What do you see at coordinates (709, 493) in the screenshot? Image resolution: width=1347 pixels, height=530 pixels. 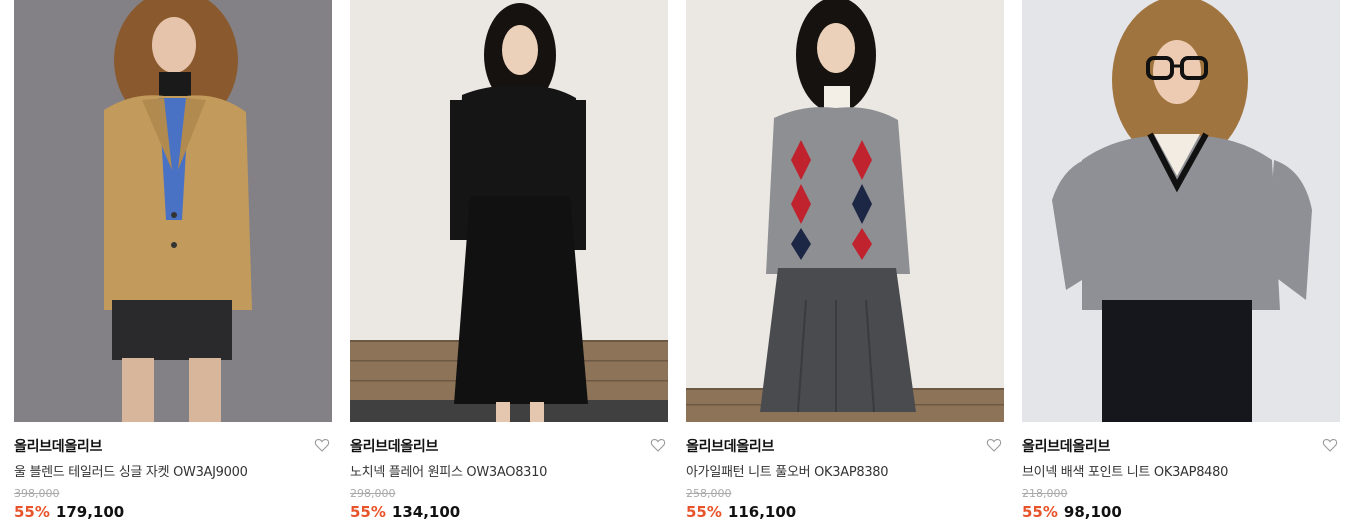 I see `original-price: 258,000` at bounding box center [709, 493].